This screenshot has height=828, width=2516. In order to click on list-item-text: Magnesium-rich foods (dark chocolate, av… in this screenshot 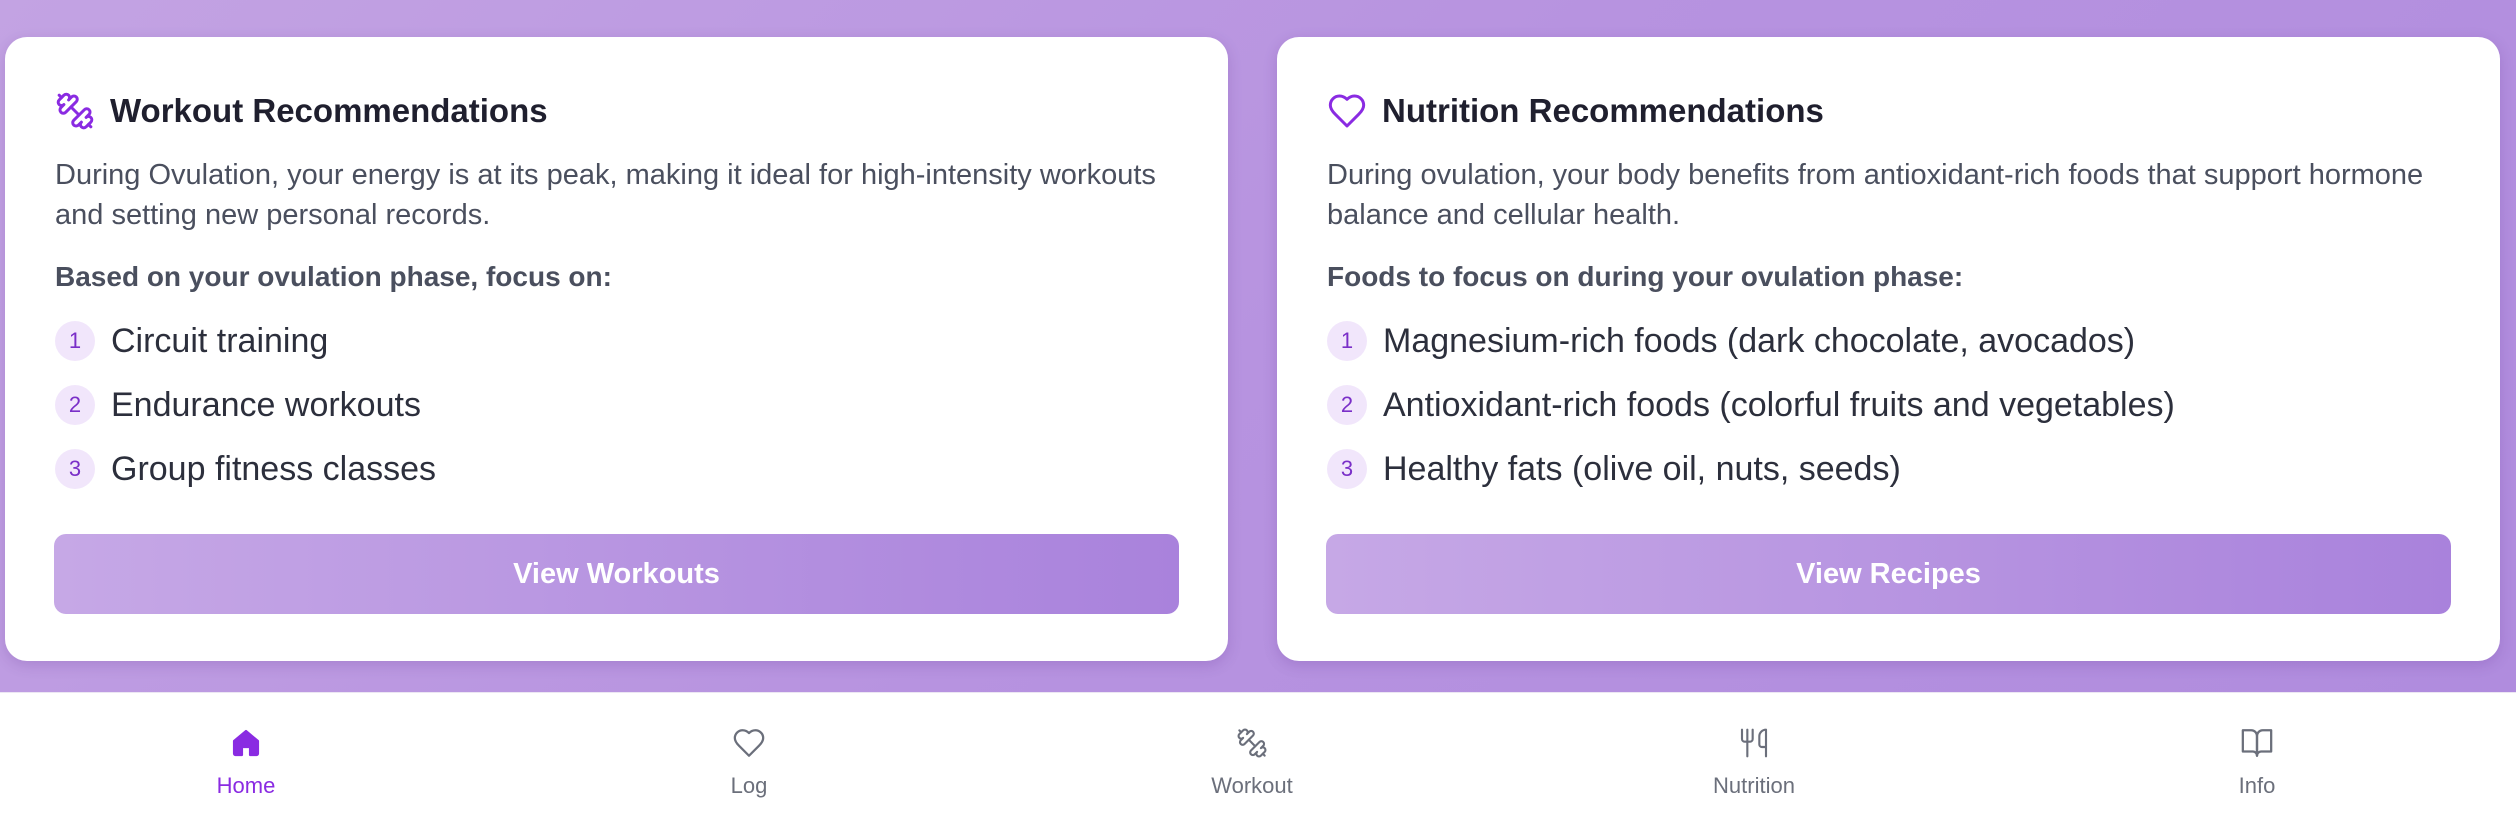, I will do `click(1759, 340)`.